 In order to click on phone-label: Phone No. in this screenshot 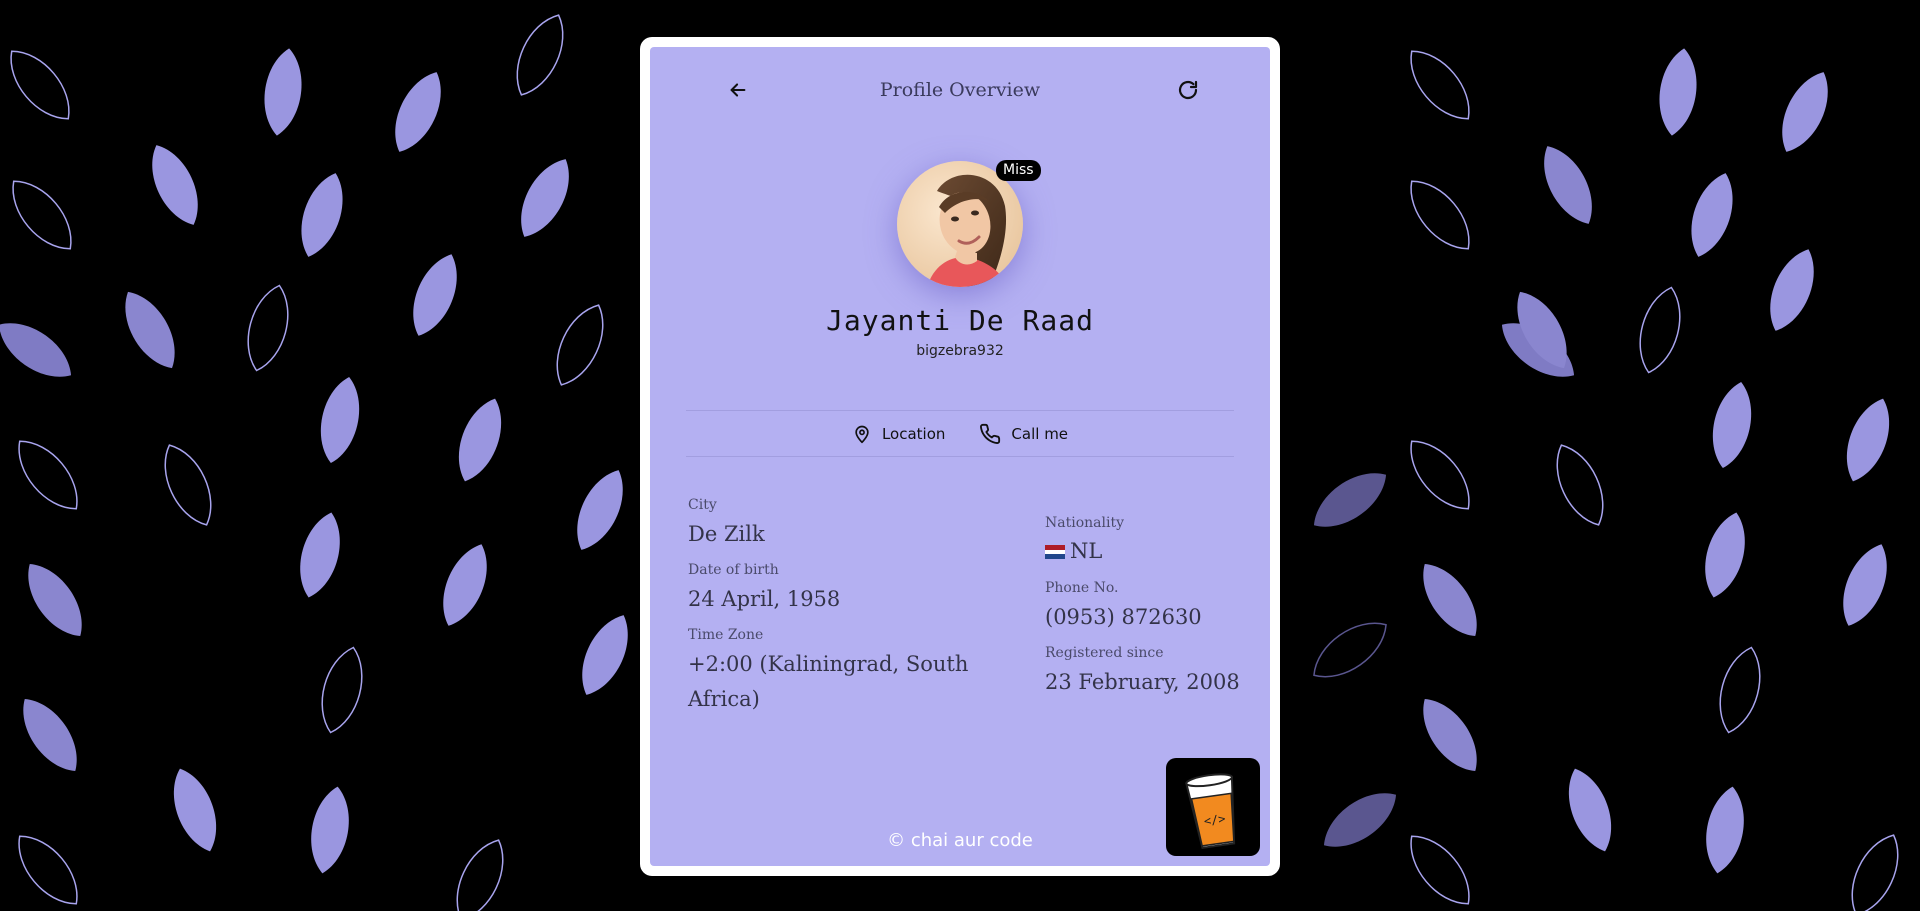, I will do `click(1082, 588)`.